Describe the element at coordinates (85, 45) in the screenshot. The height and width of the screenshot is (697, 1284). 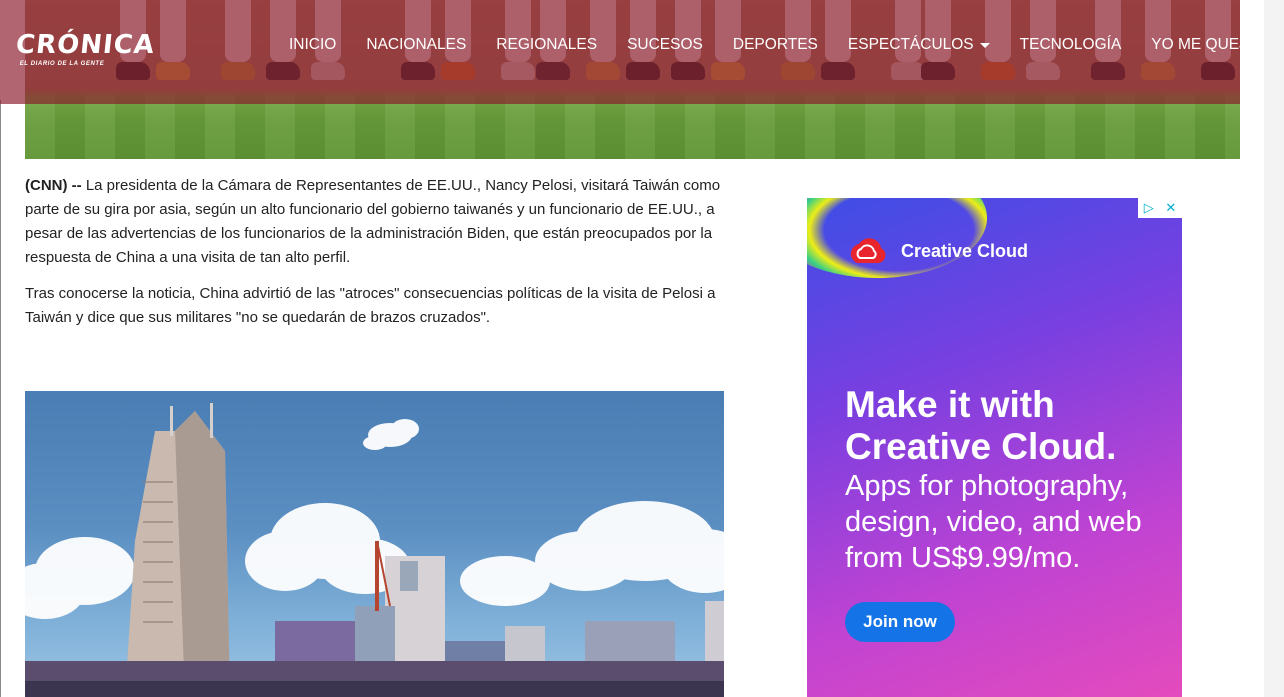
I see `logo-name: CRÓNICA` at that location.